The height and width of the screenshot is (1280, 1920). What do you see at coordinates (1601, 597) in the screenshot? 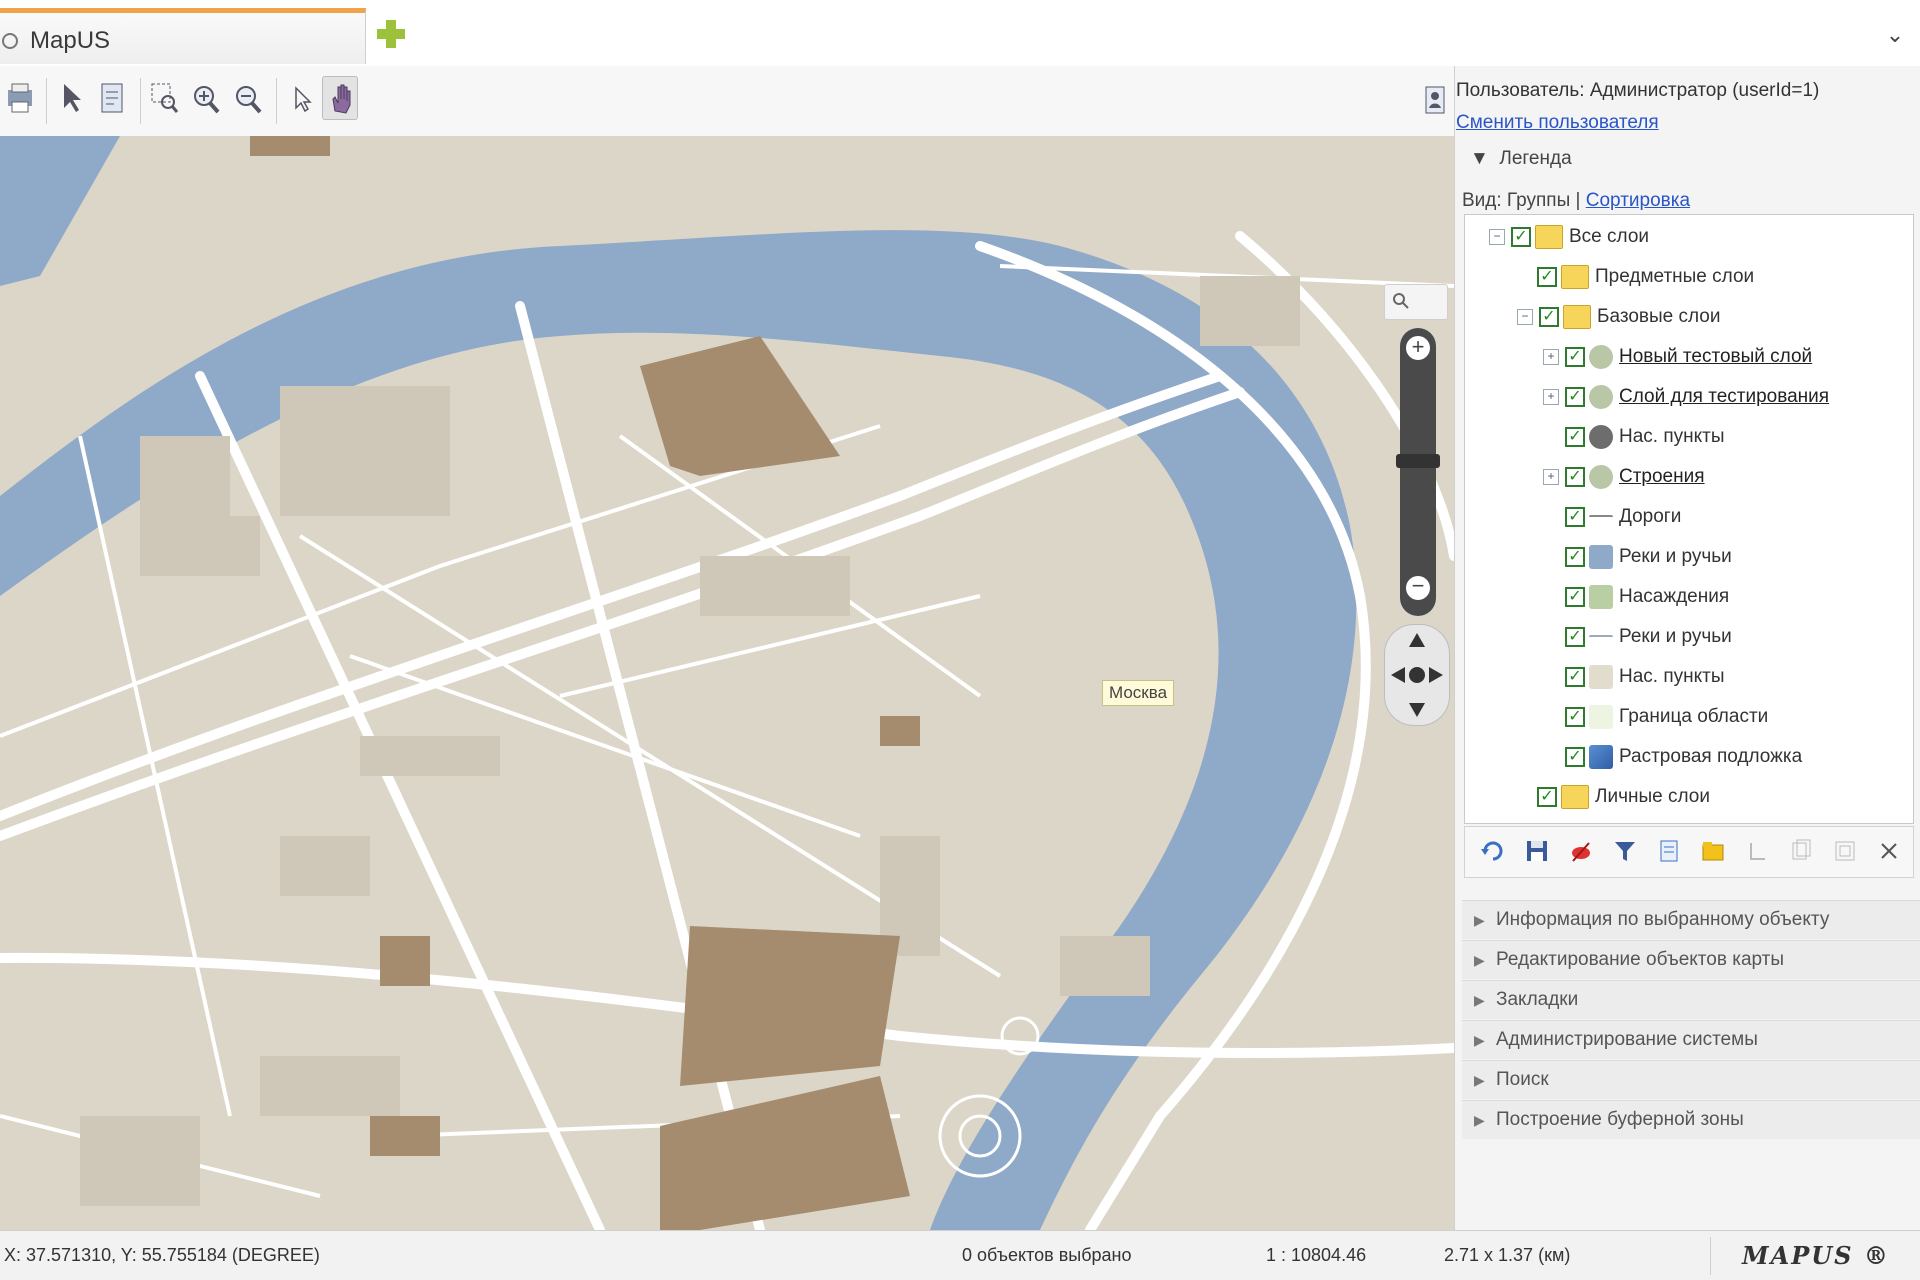
I see `green-polygon-icon` at bounding box center [1601, 597].